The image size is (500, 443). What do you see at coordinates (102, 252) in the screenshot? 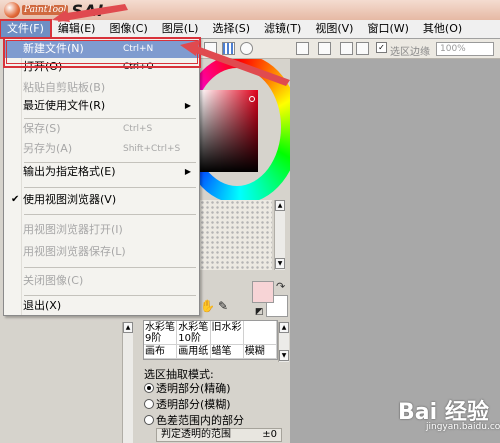
I see `menu-item-save-with-view-browser: 用视图浏览器保存(L)` at bounding box center [102, 252].